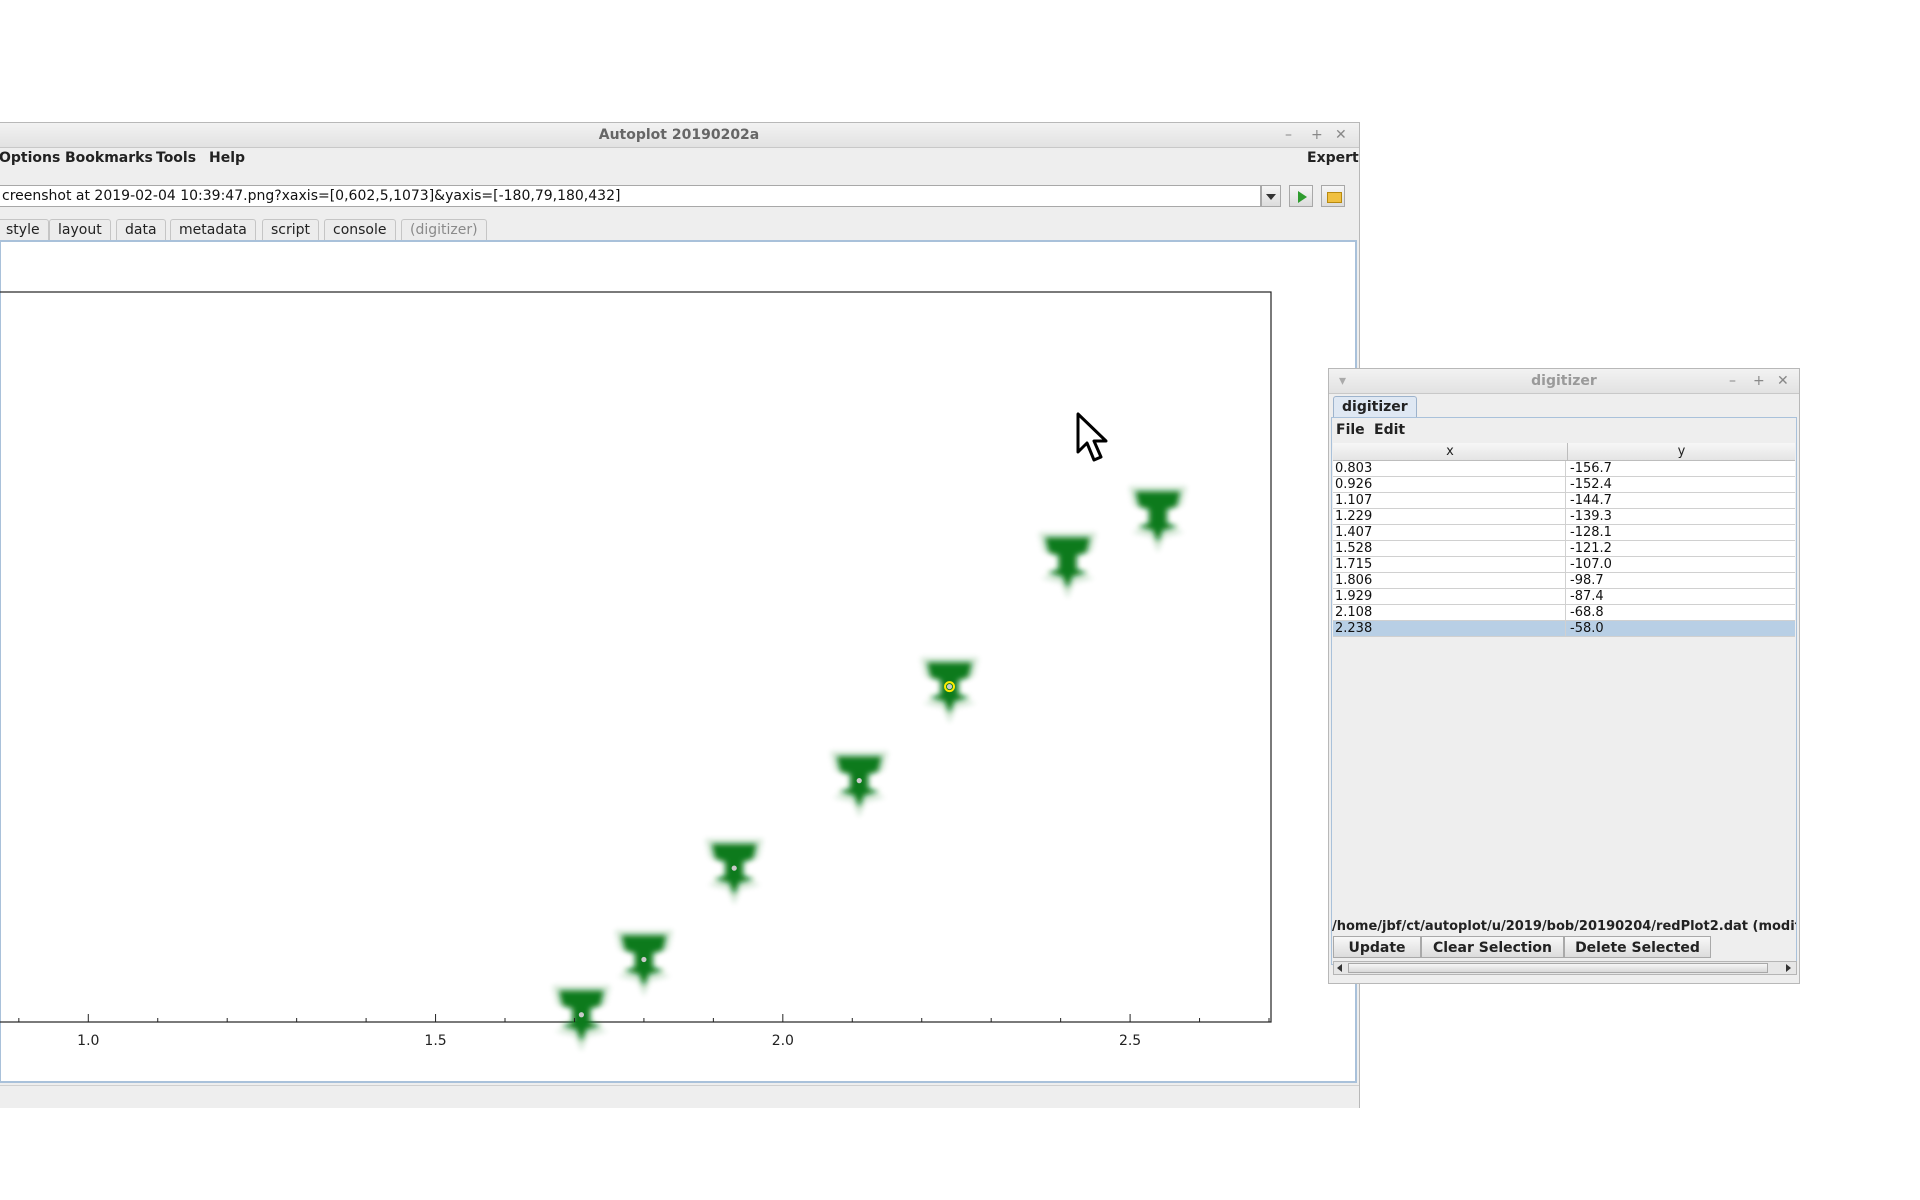  I want to click on cell-x: 2.238, so click(1450, 628).